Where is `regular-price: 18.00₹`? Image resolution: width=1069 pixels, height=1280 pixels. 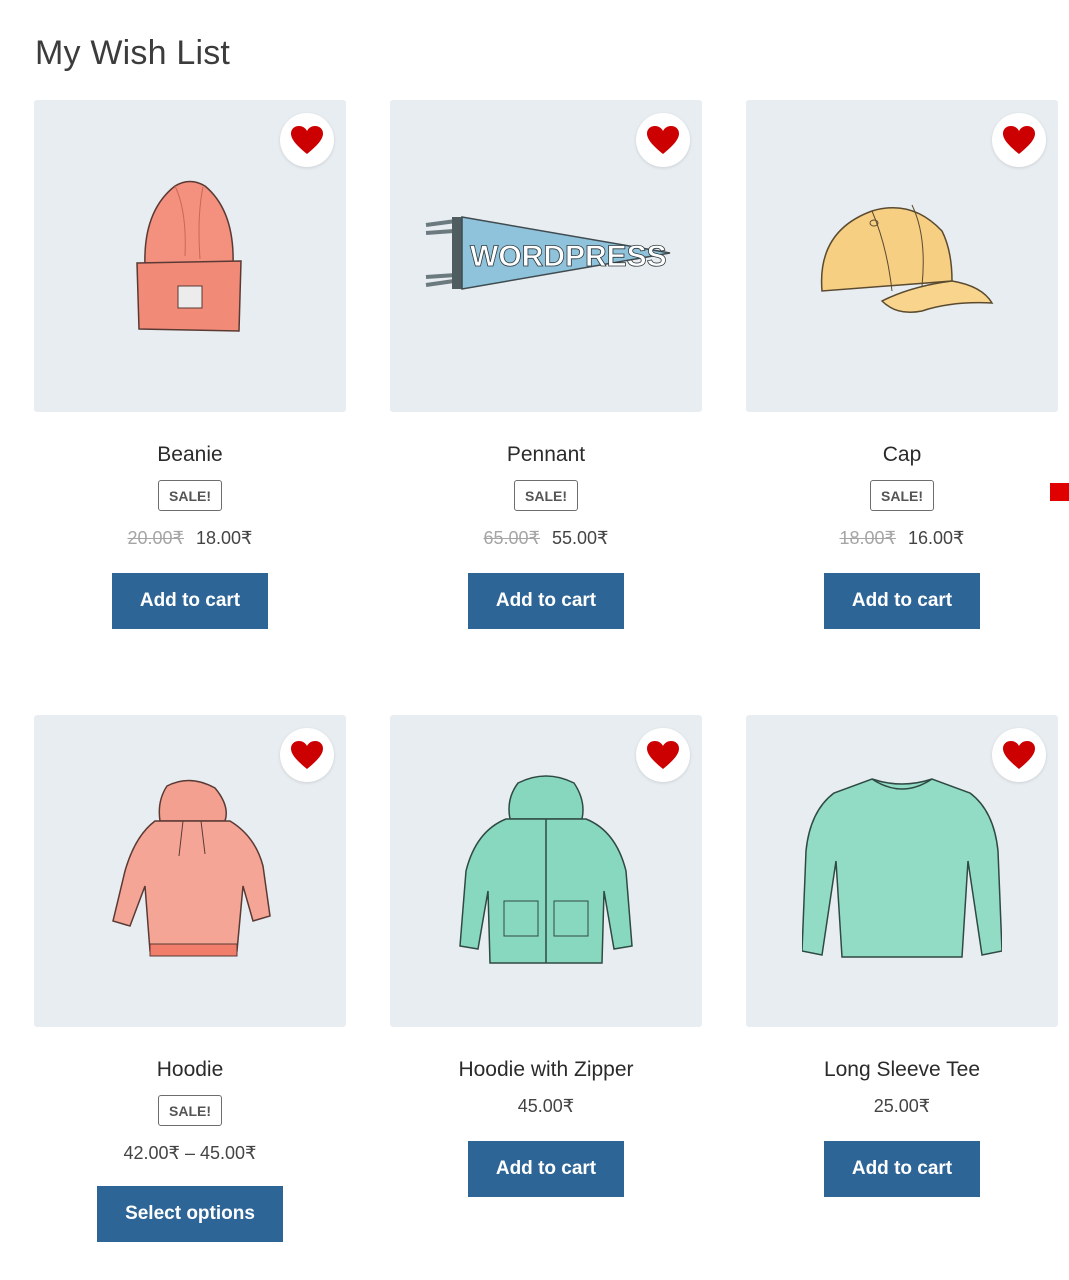 regular-price: 18.00₹ is located at coordinates (868, 538).